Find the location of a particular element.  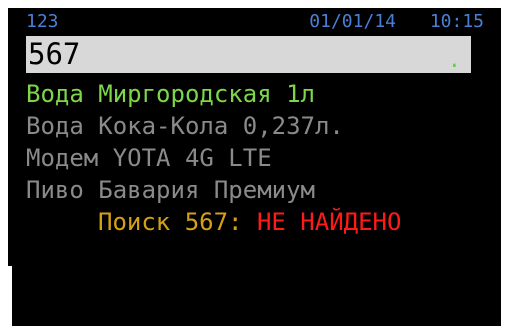

frame-edge is located at coordinates (10, 296).